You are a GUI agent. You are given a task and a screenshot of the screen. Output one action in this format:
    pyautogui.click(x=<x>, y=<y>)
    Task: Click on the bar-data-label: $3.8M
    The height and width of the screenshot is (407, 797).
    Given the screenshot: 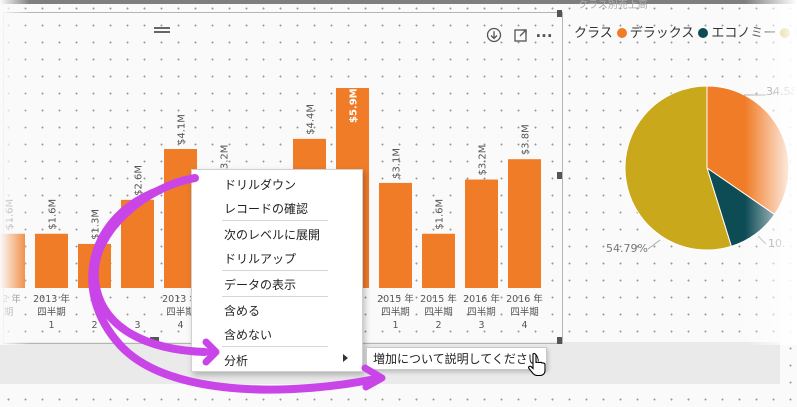 What is the action you would take?
    pyautogui.click(x=526, y=139)
    